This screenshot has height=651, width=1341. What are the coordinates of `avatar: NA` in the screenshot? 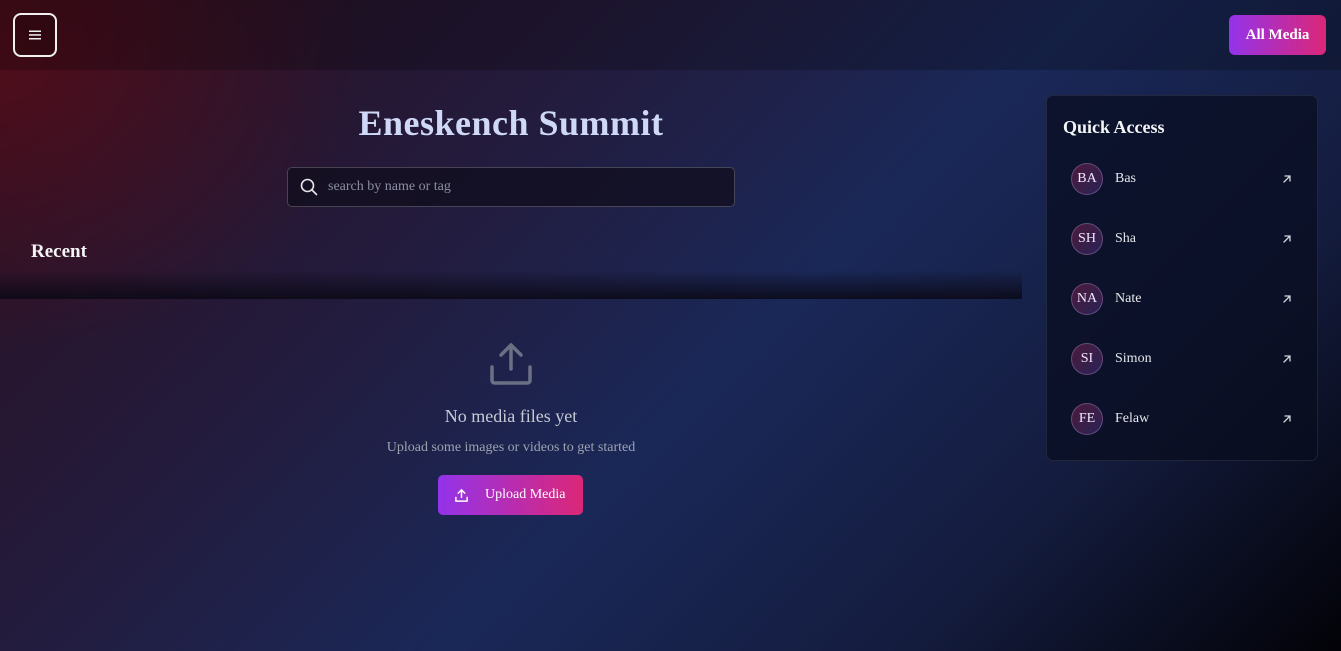 It's located at (1087, 299).